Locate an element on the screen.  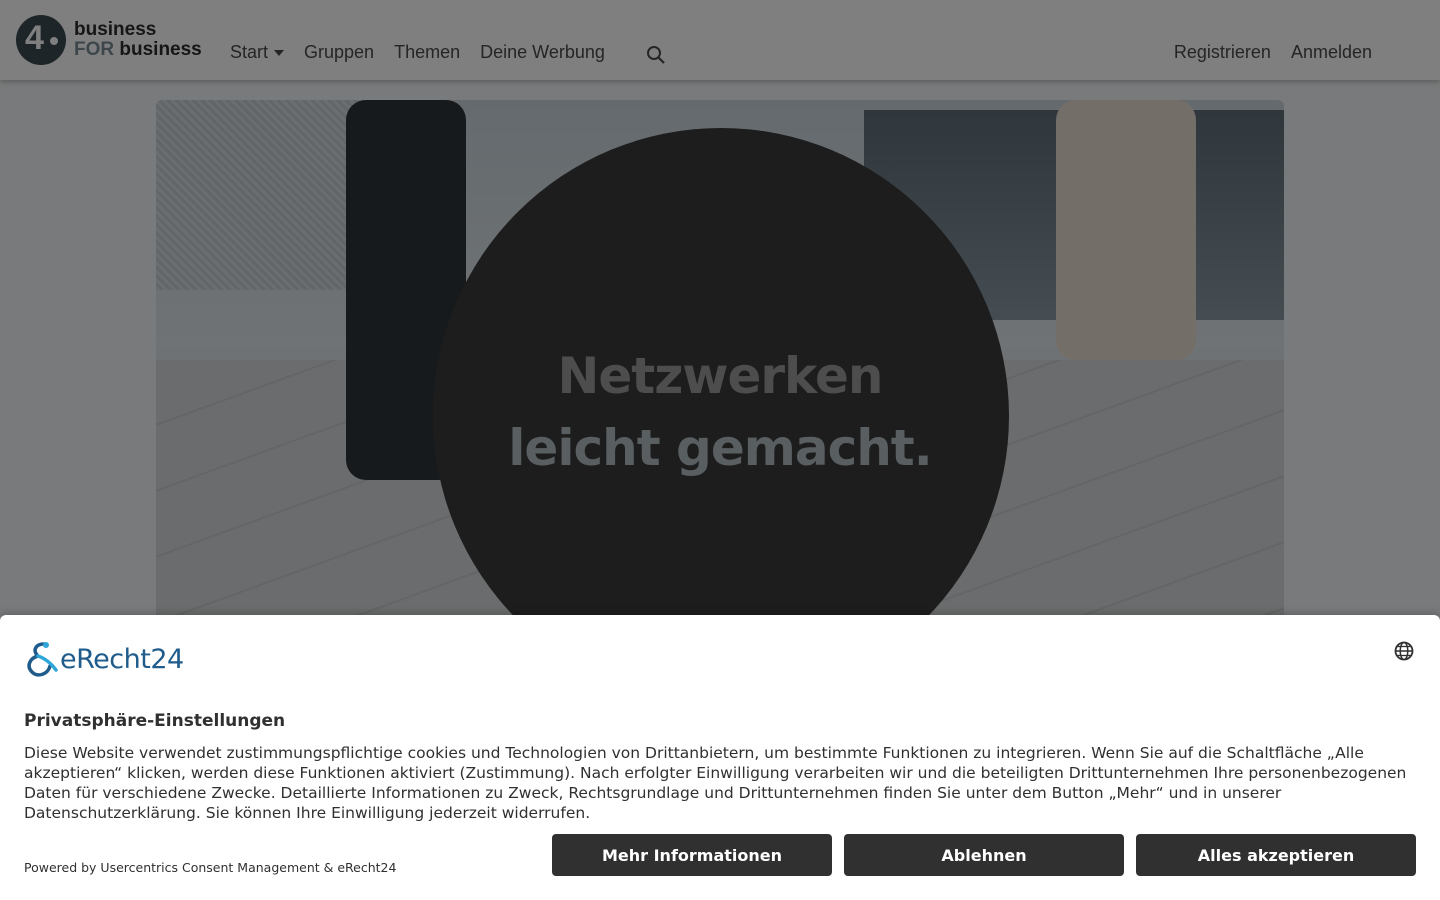
erecht24-logo-icon is located at coordinates (42, 659).